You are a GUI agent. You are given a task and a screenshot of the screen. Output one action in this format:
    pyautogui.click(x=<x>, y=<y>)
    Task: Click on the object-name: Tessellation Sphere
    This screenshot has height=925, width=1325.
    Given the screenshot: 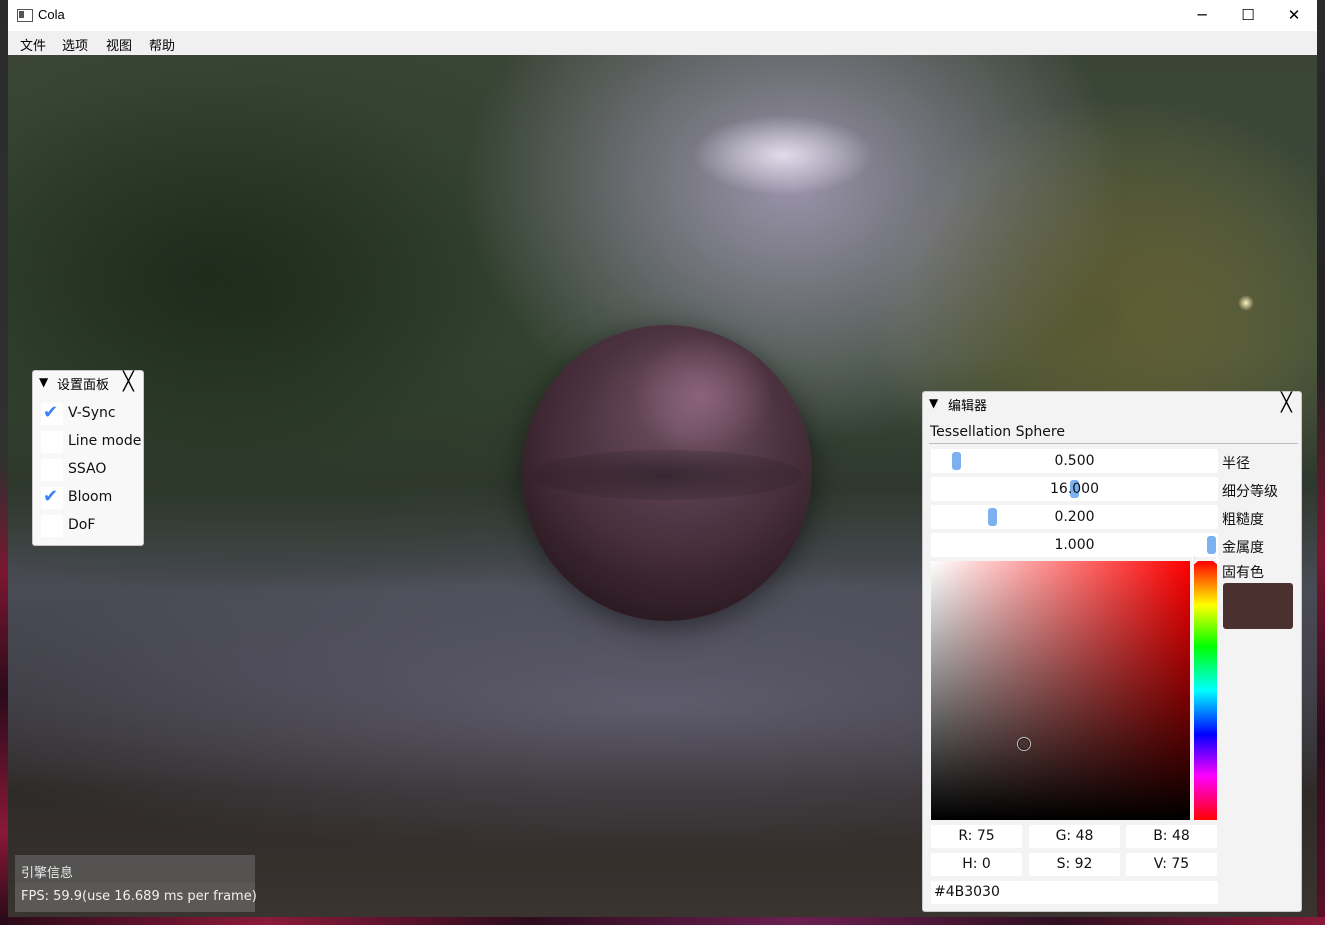 What is the action you would take?
    pyautogui.click(x=997, y=432)
    